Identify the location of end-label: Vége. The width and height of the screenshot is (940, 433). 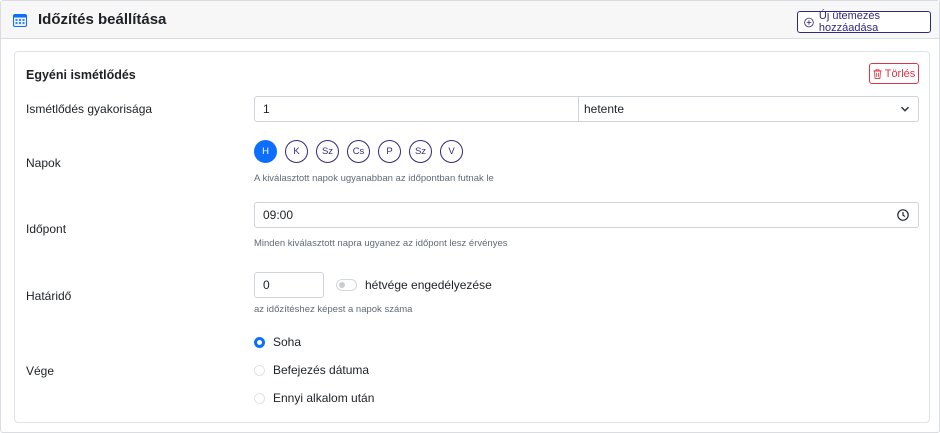
(40, 371).